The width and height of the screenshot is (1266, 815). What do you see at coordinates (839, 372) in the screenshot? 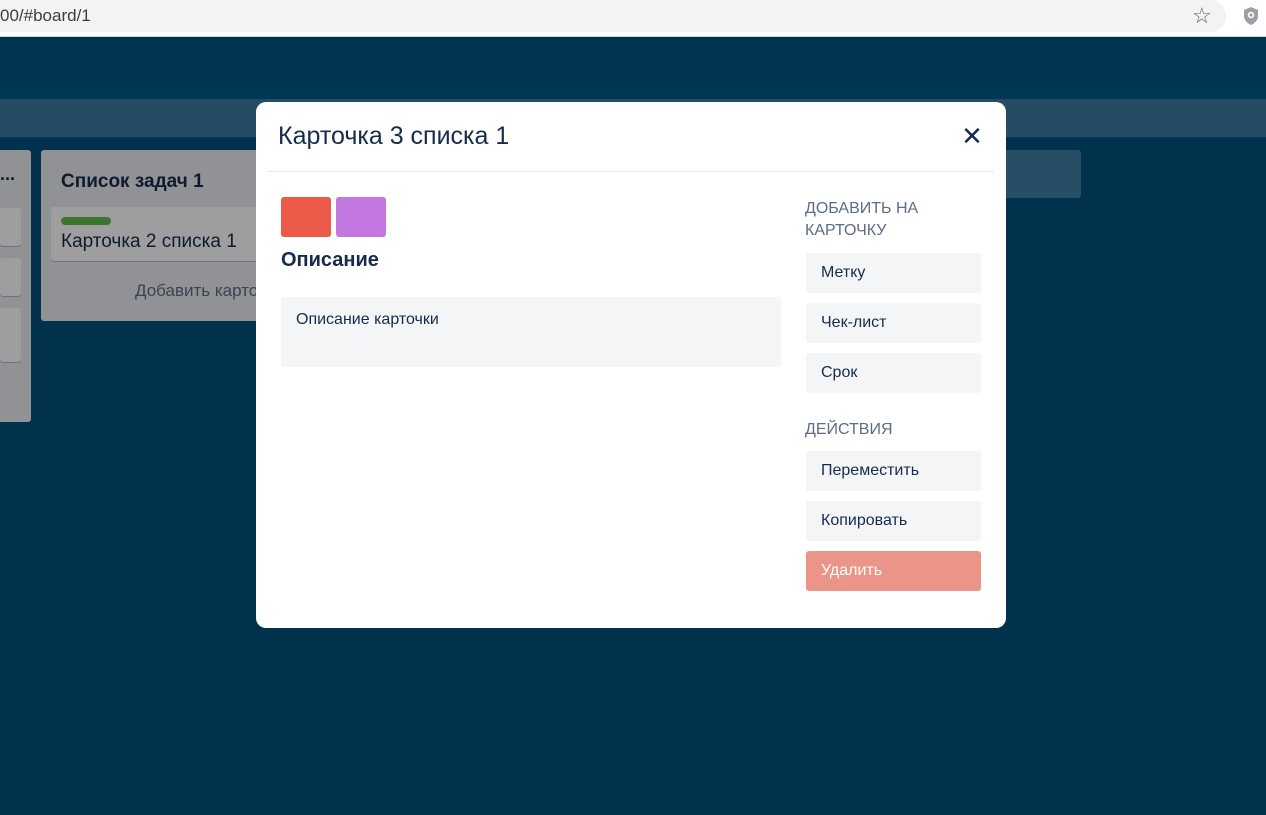
I see `due-date-button-text: Срок` at bounding box center [839, 372].